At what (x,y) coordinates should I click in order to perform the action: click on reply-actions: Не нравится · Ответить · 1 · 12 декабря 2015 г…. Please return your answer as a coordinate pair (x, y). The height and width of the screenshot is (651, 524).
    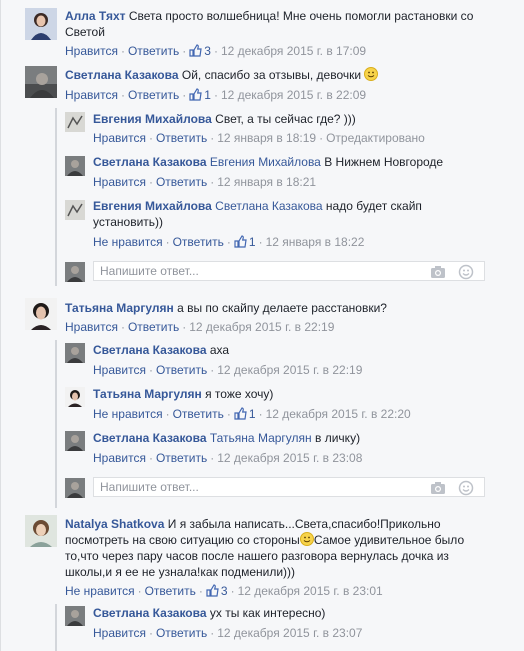
    Looking at the image, I should click on (252, 414).